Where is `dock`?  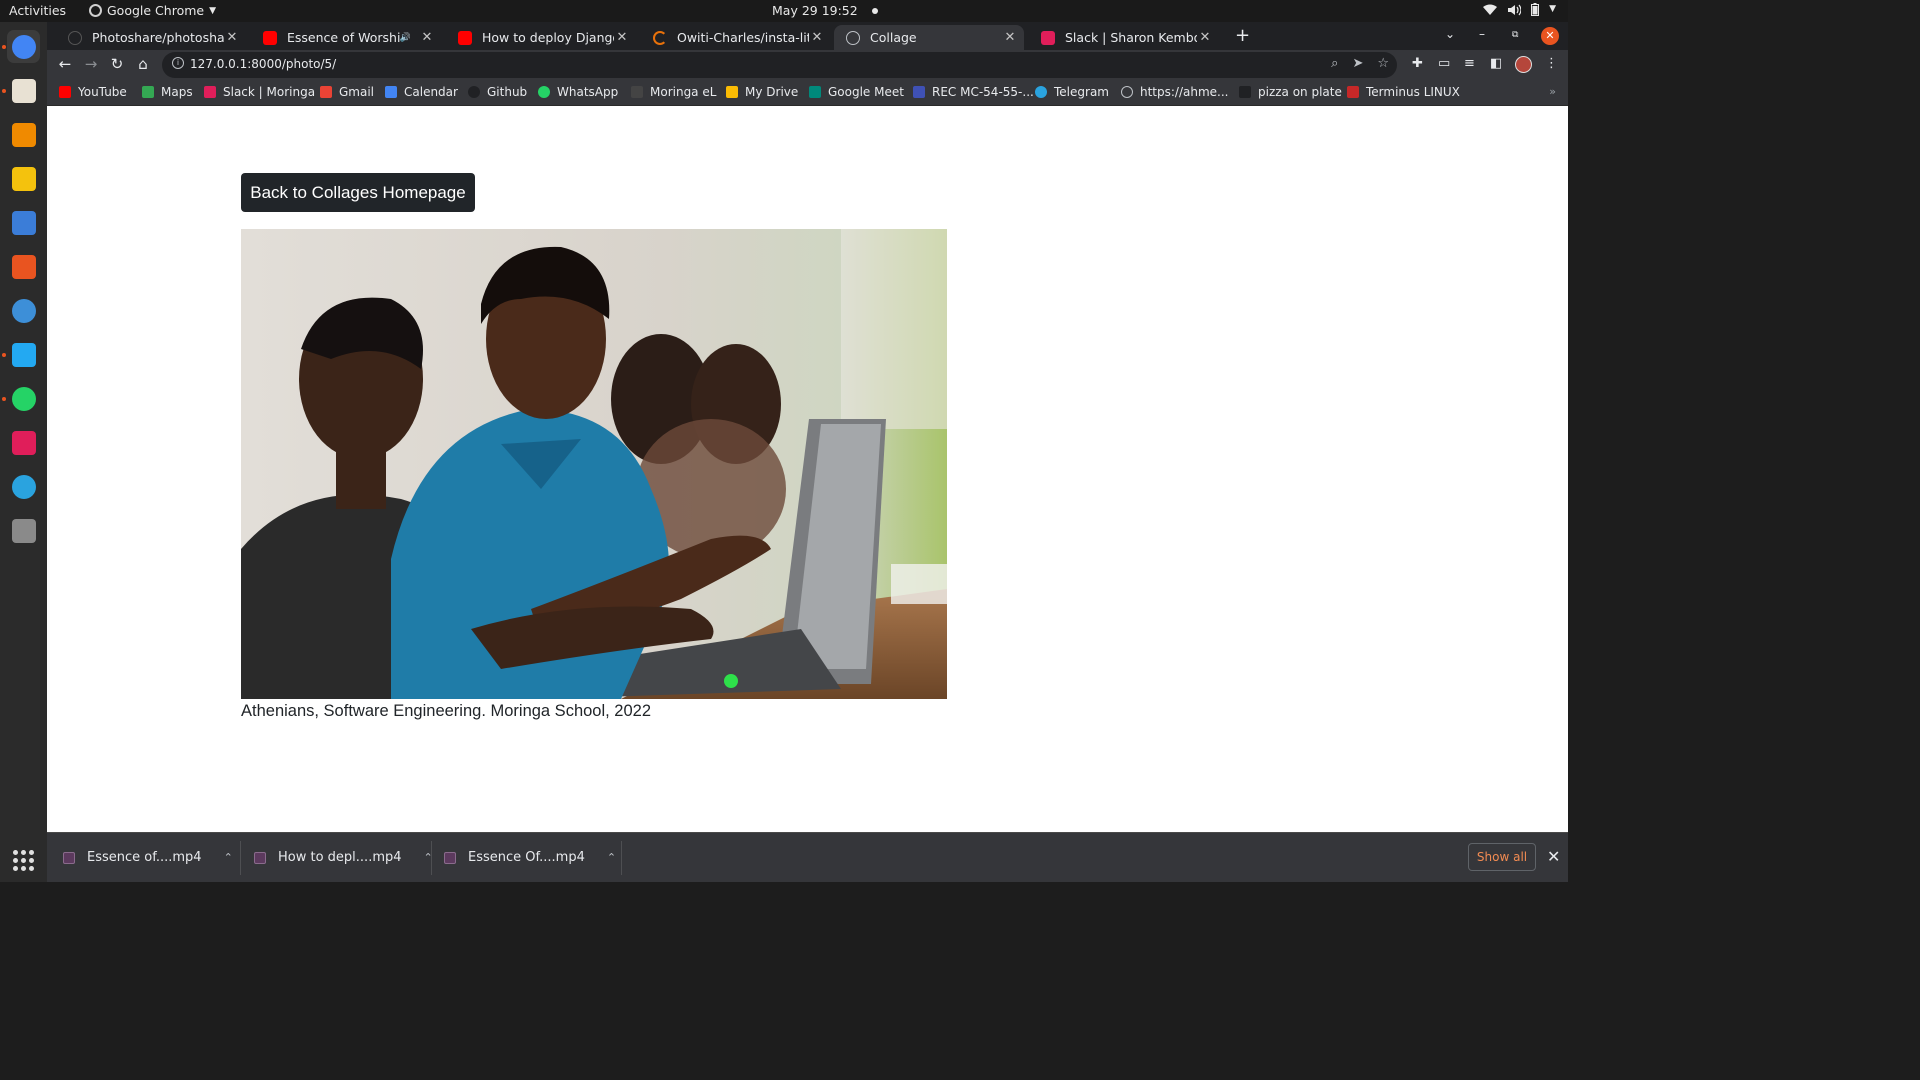 dock is located at coordinates (23, 452).